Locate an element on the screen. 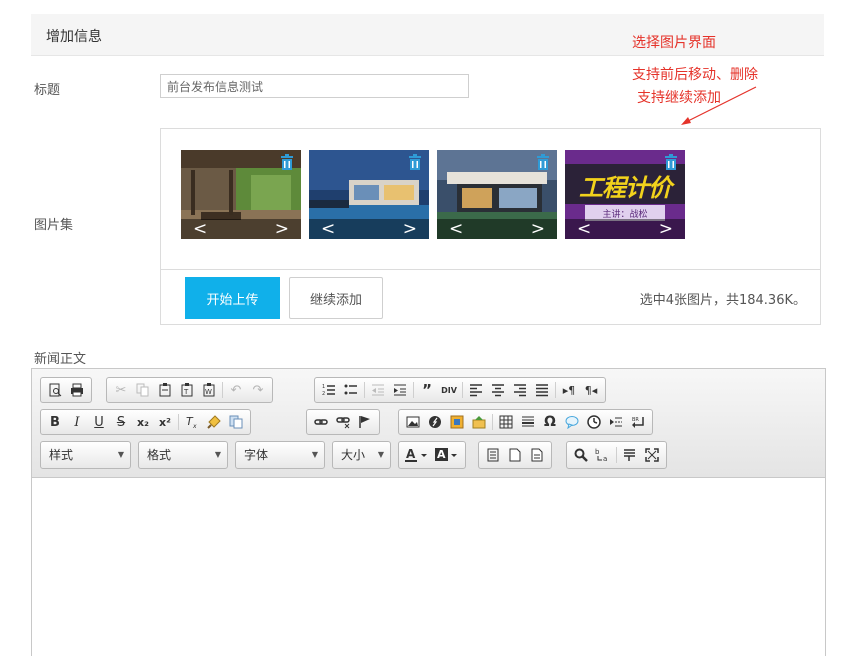 Image resolution: width=850 pixels, height=656 pixels. svg-text: b is located at coordinates (597, 452).